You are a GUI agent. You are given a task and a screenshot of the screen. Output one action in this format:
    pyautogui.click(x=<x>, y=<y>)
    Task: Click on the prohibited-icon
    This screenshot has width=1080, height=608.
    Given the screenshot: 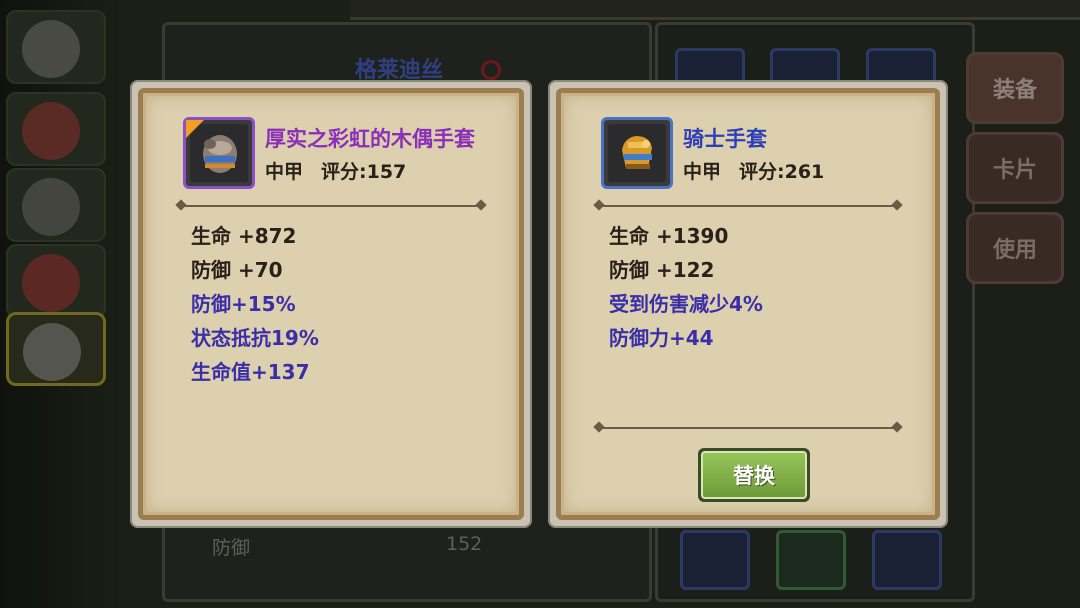 What is the action you would take?
    pyautogui.click(x=491, y=70)
    